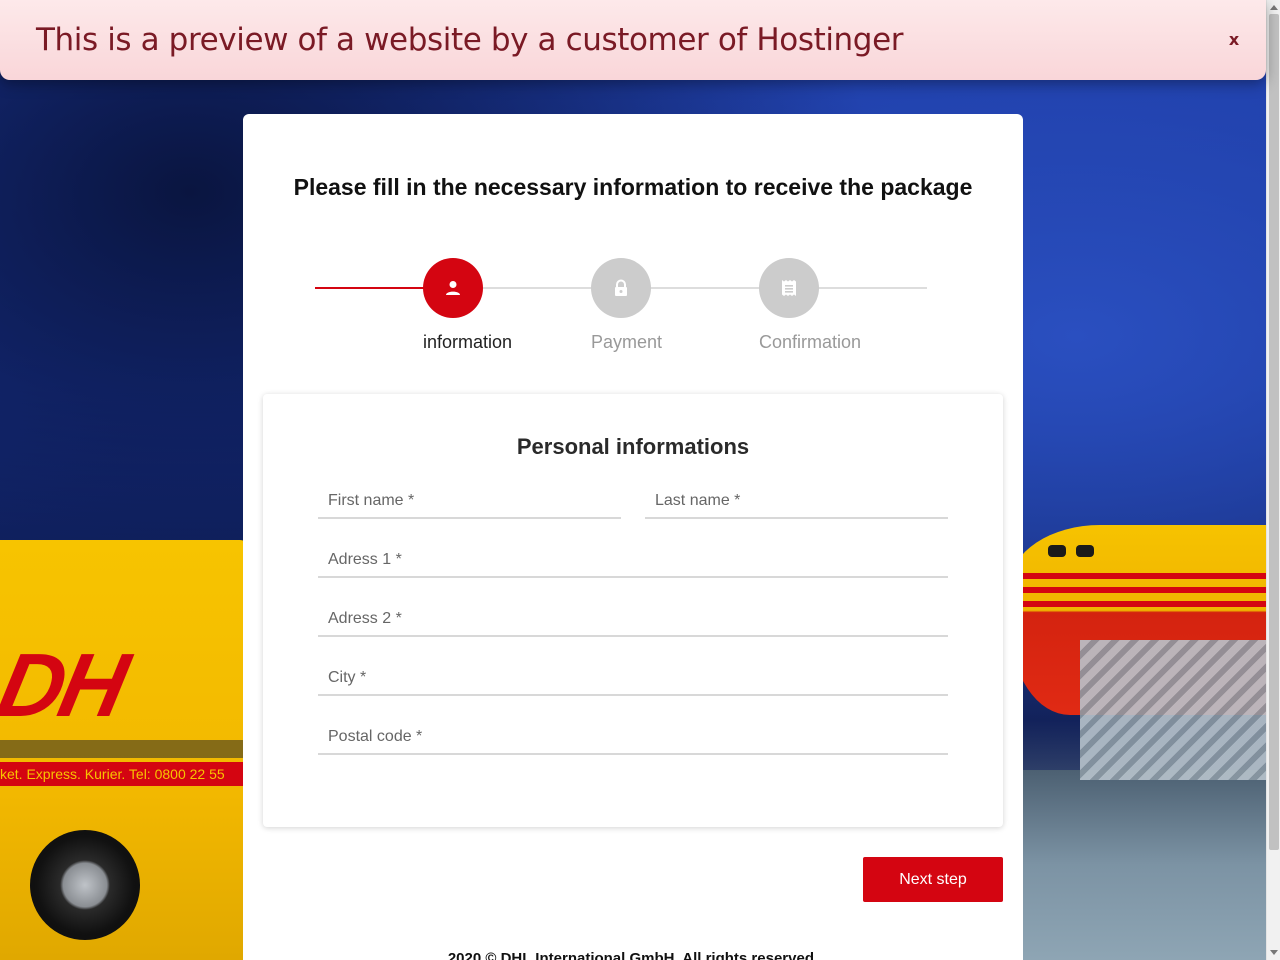  Describe the element at coordinates (112, 774) in the screenshot. I see `van-text: ket. Express. Kurier. Tel: 0800 22 55` at that location.